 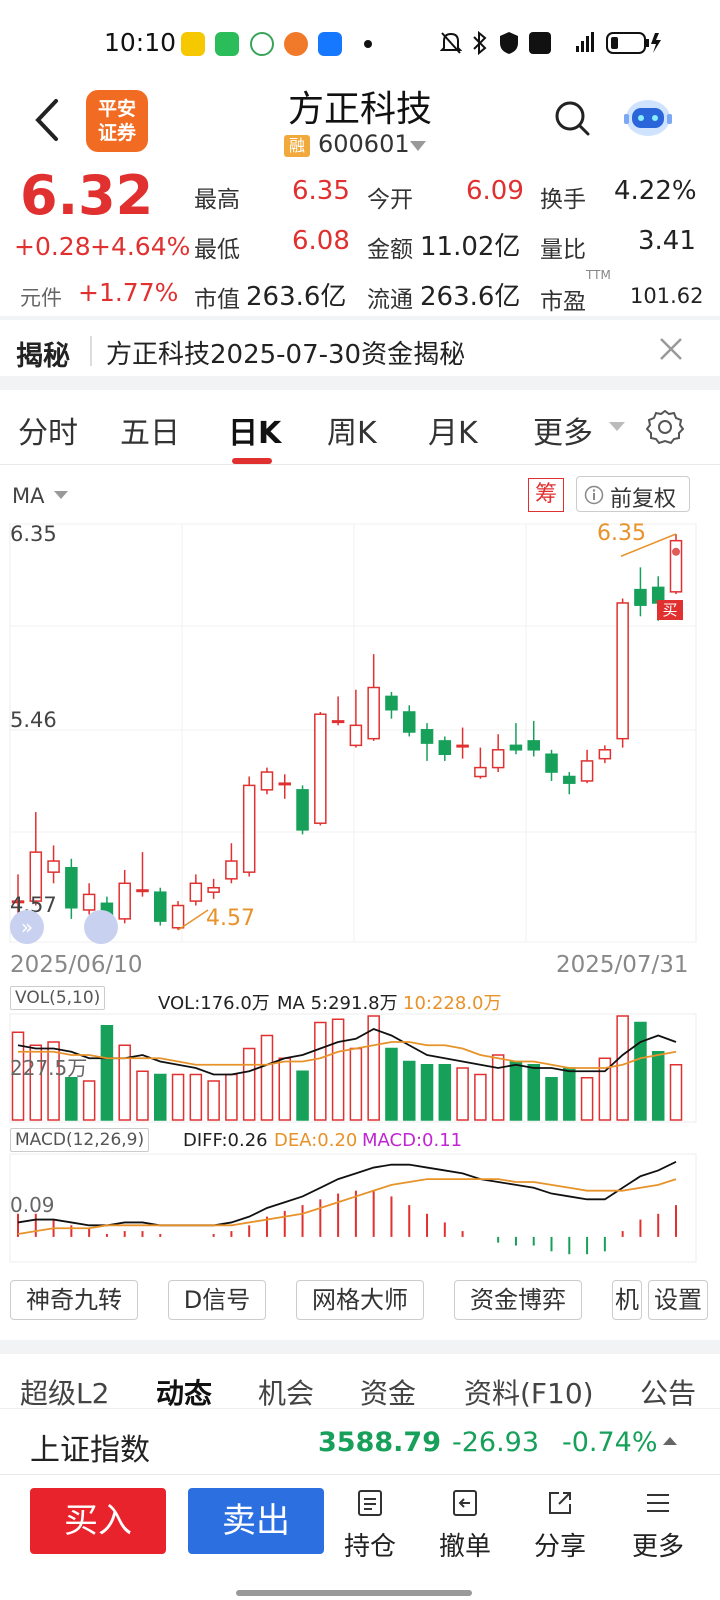 I want to click on robot-assistant-icon, so click(x=648, y=116).